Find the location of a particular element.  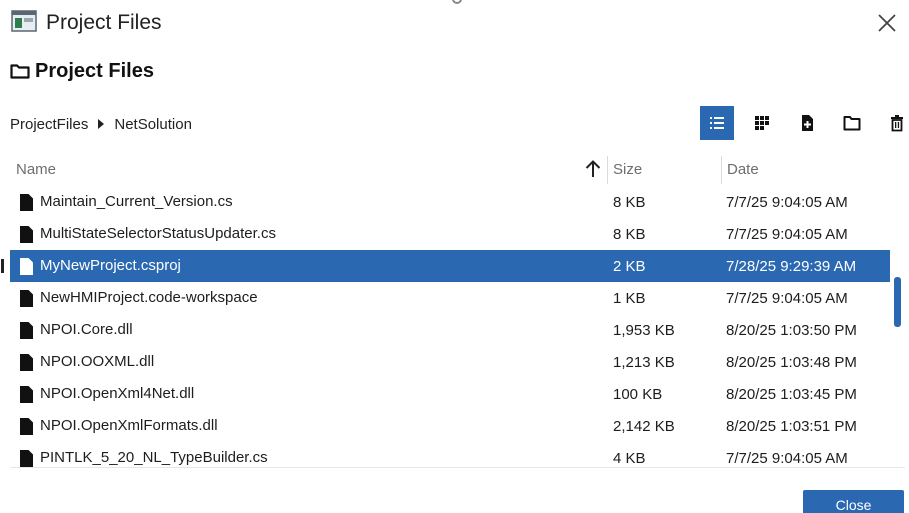

table-header: Name Size Date is located at coordinates (450, 169).